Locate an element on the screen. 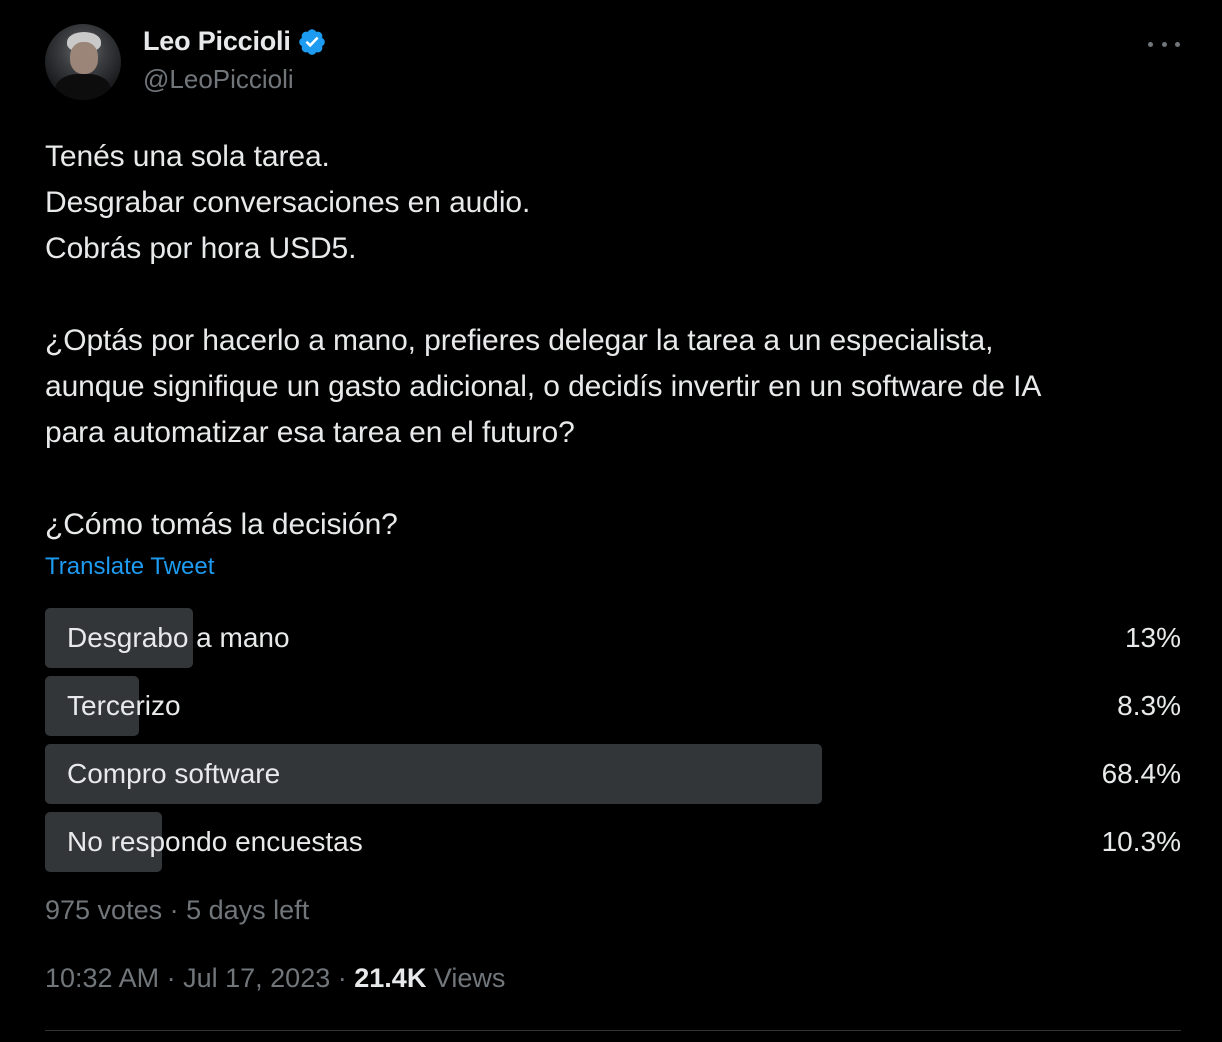 Image resolution: width=1222 pixels, height=1042 pixels. author-handle: @LeoPiccioli is located at coordinates (218, 79).